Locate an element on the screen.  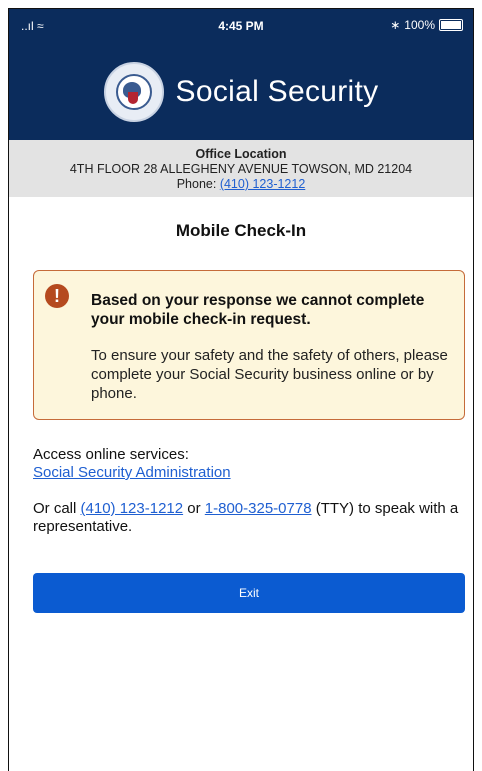
app-title: Social Security is located at coordinates (277, 91).